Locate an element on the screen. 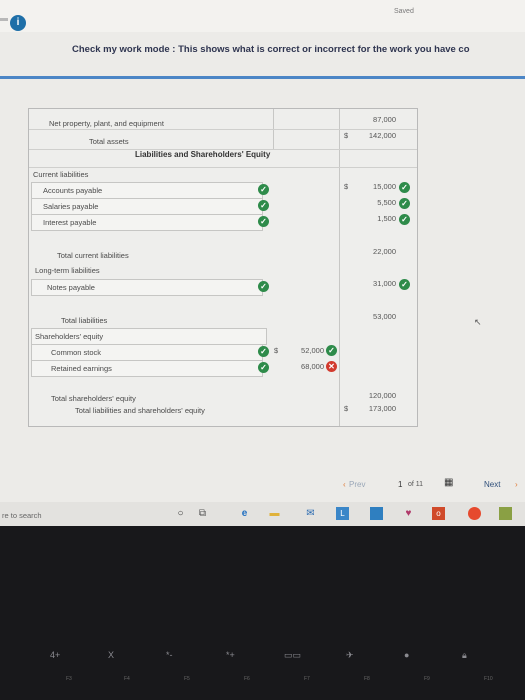 The width and height of the screenshot is (525, 700). accounts-payable-label: Accounts payable is located at coordinates (73, 190).